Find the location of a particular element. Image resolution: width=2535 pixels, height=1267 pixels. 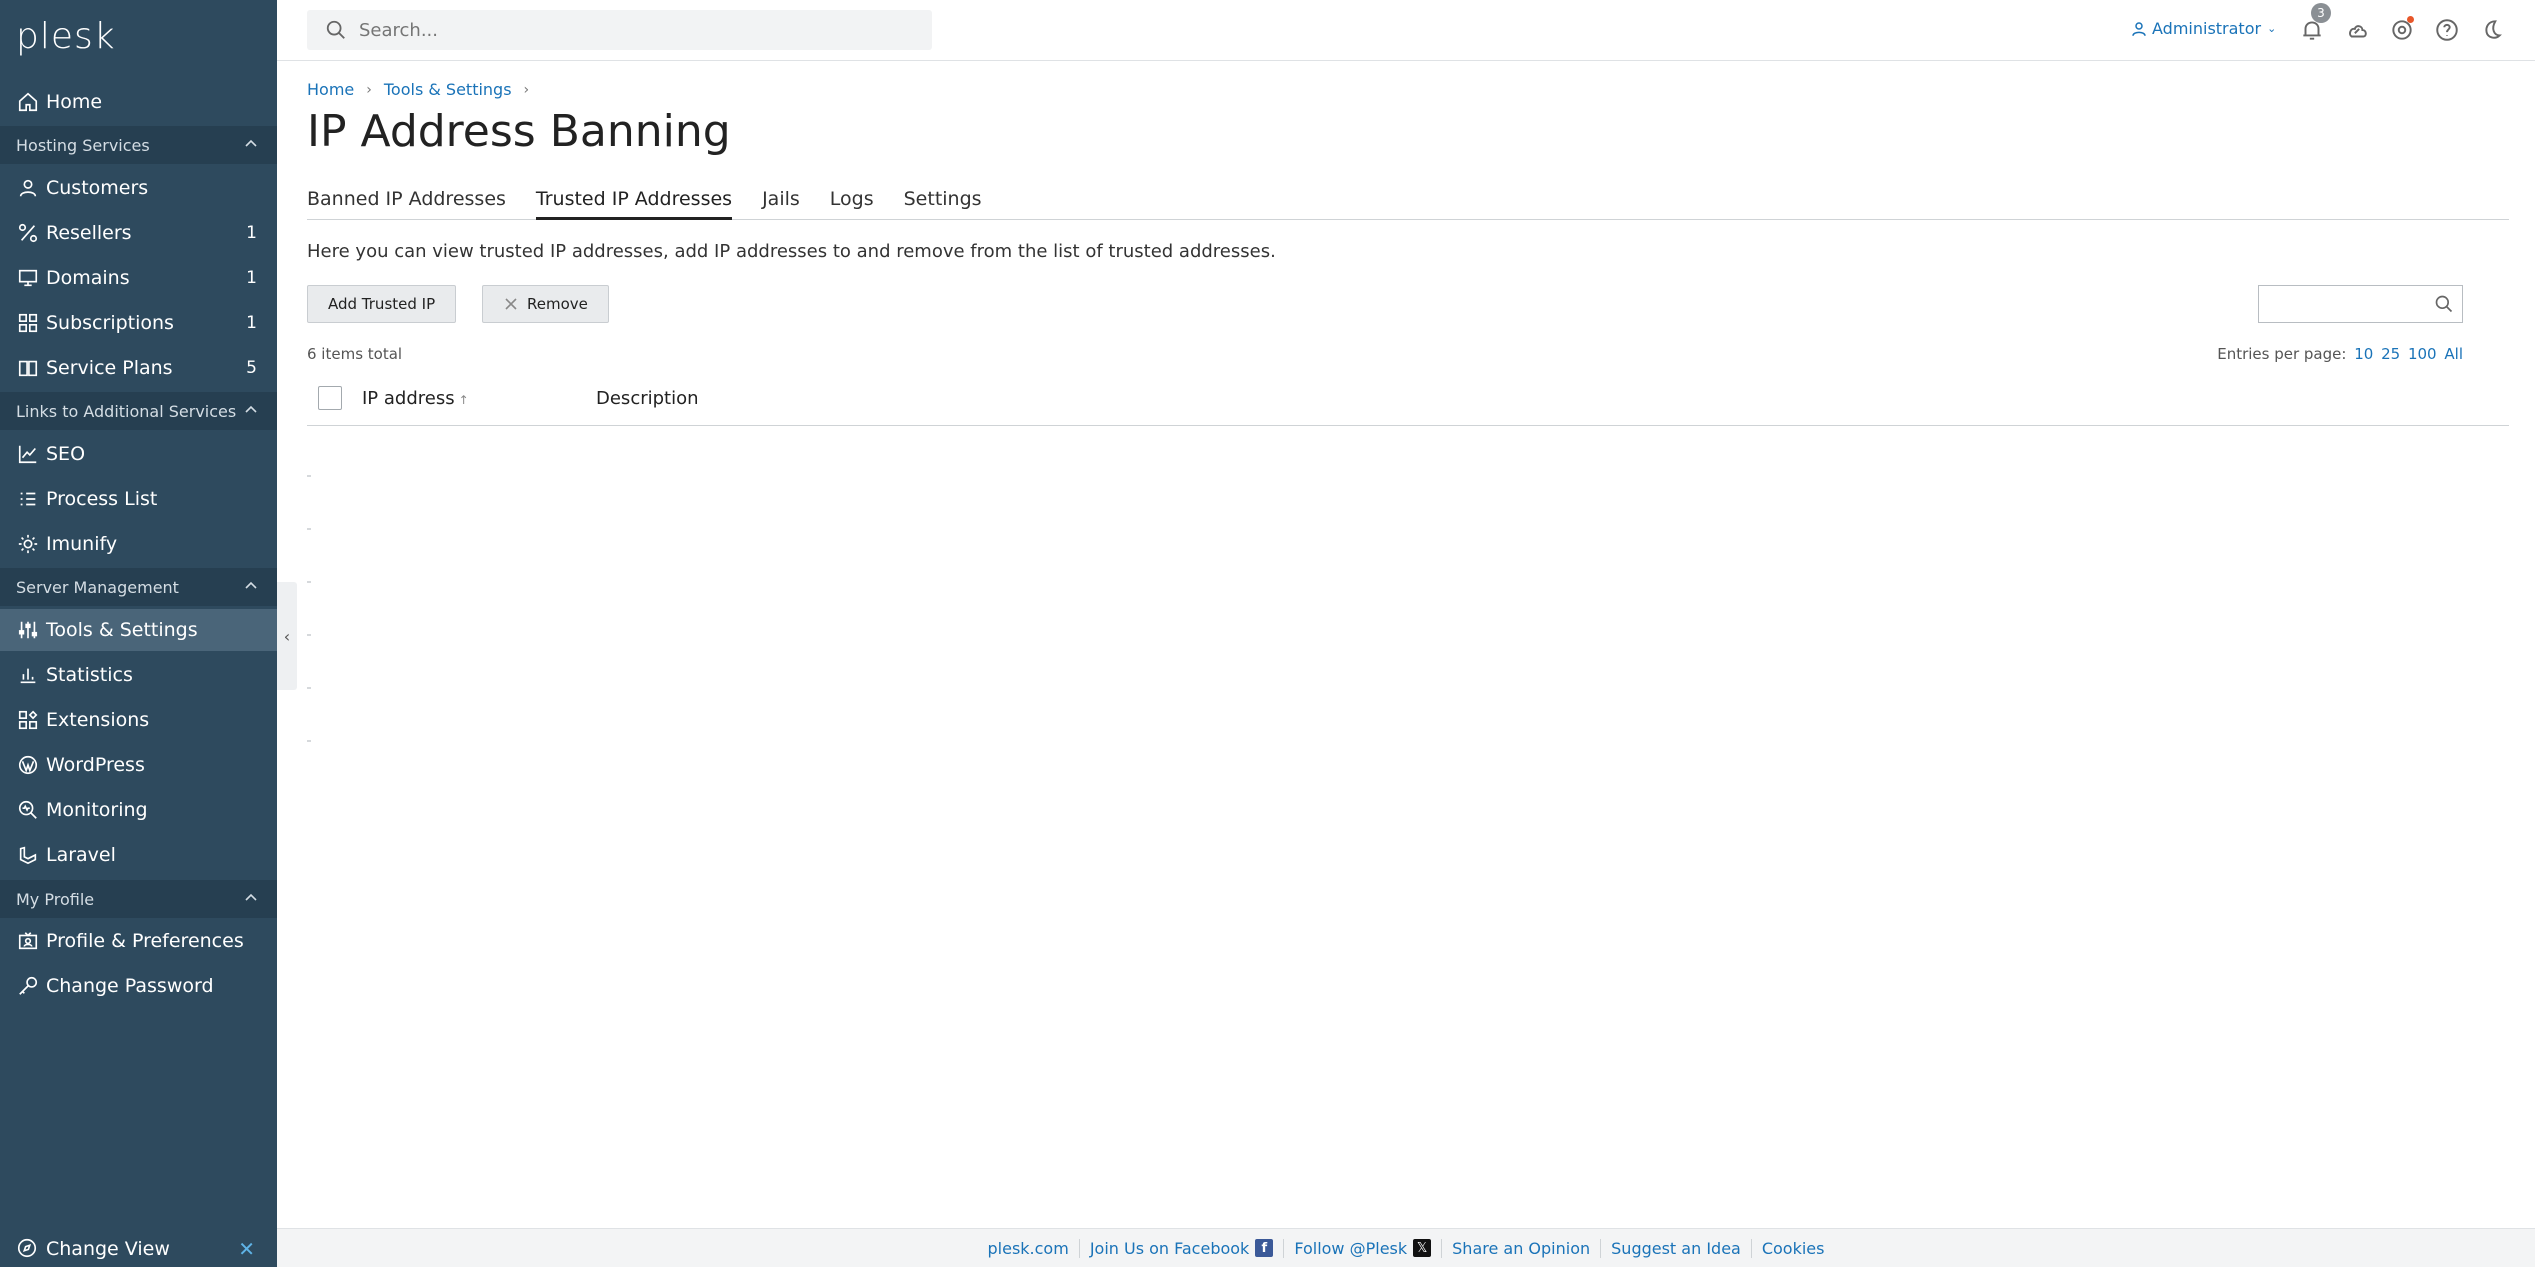

entries-per-page: Entries per page: 10 25 100 All is located at coordinates (2340, 354).